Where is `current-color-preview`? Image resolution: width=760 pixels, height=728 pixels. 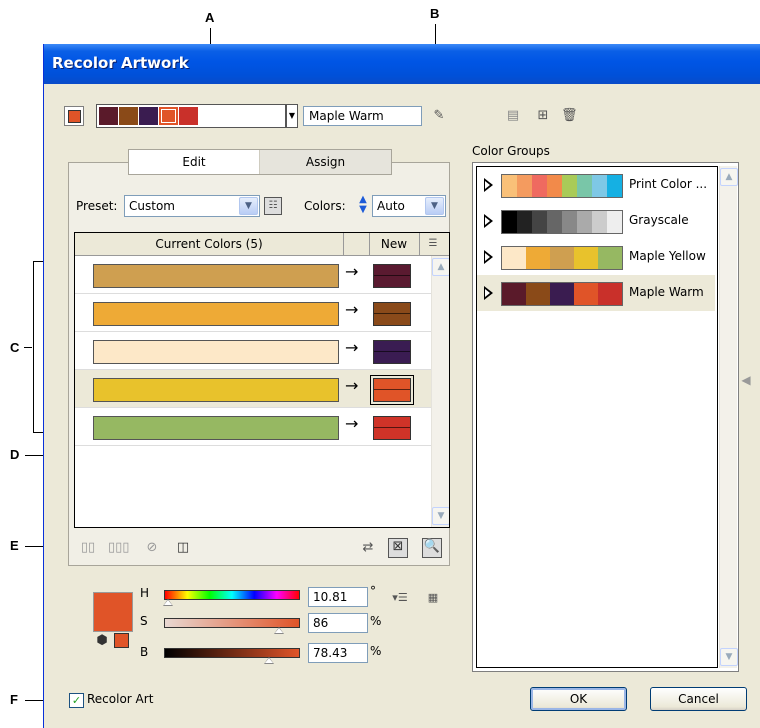 current-color-preview is located at coordinates (113, 612).